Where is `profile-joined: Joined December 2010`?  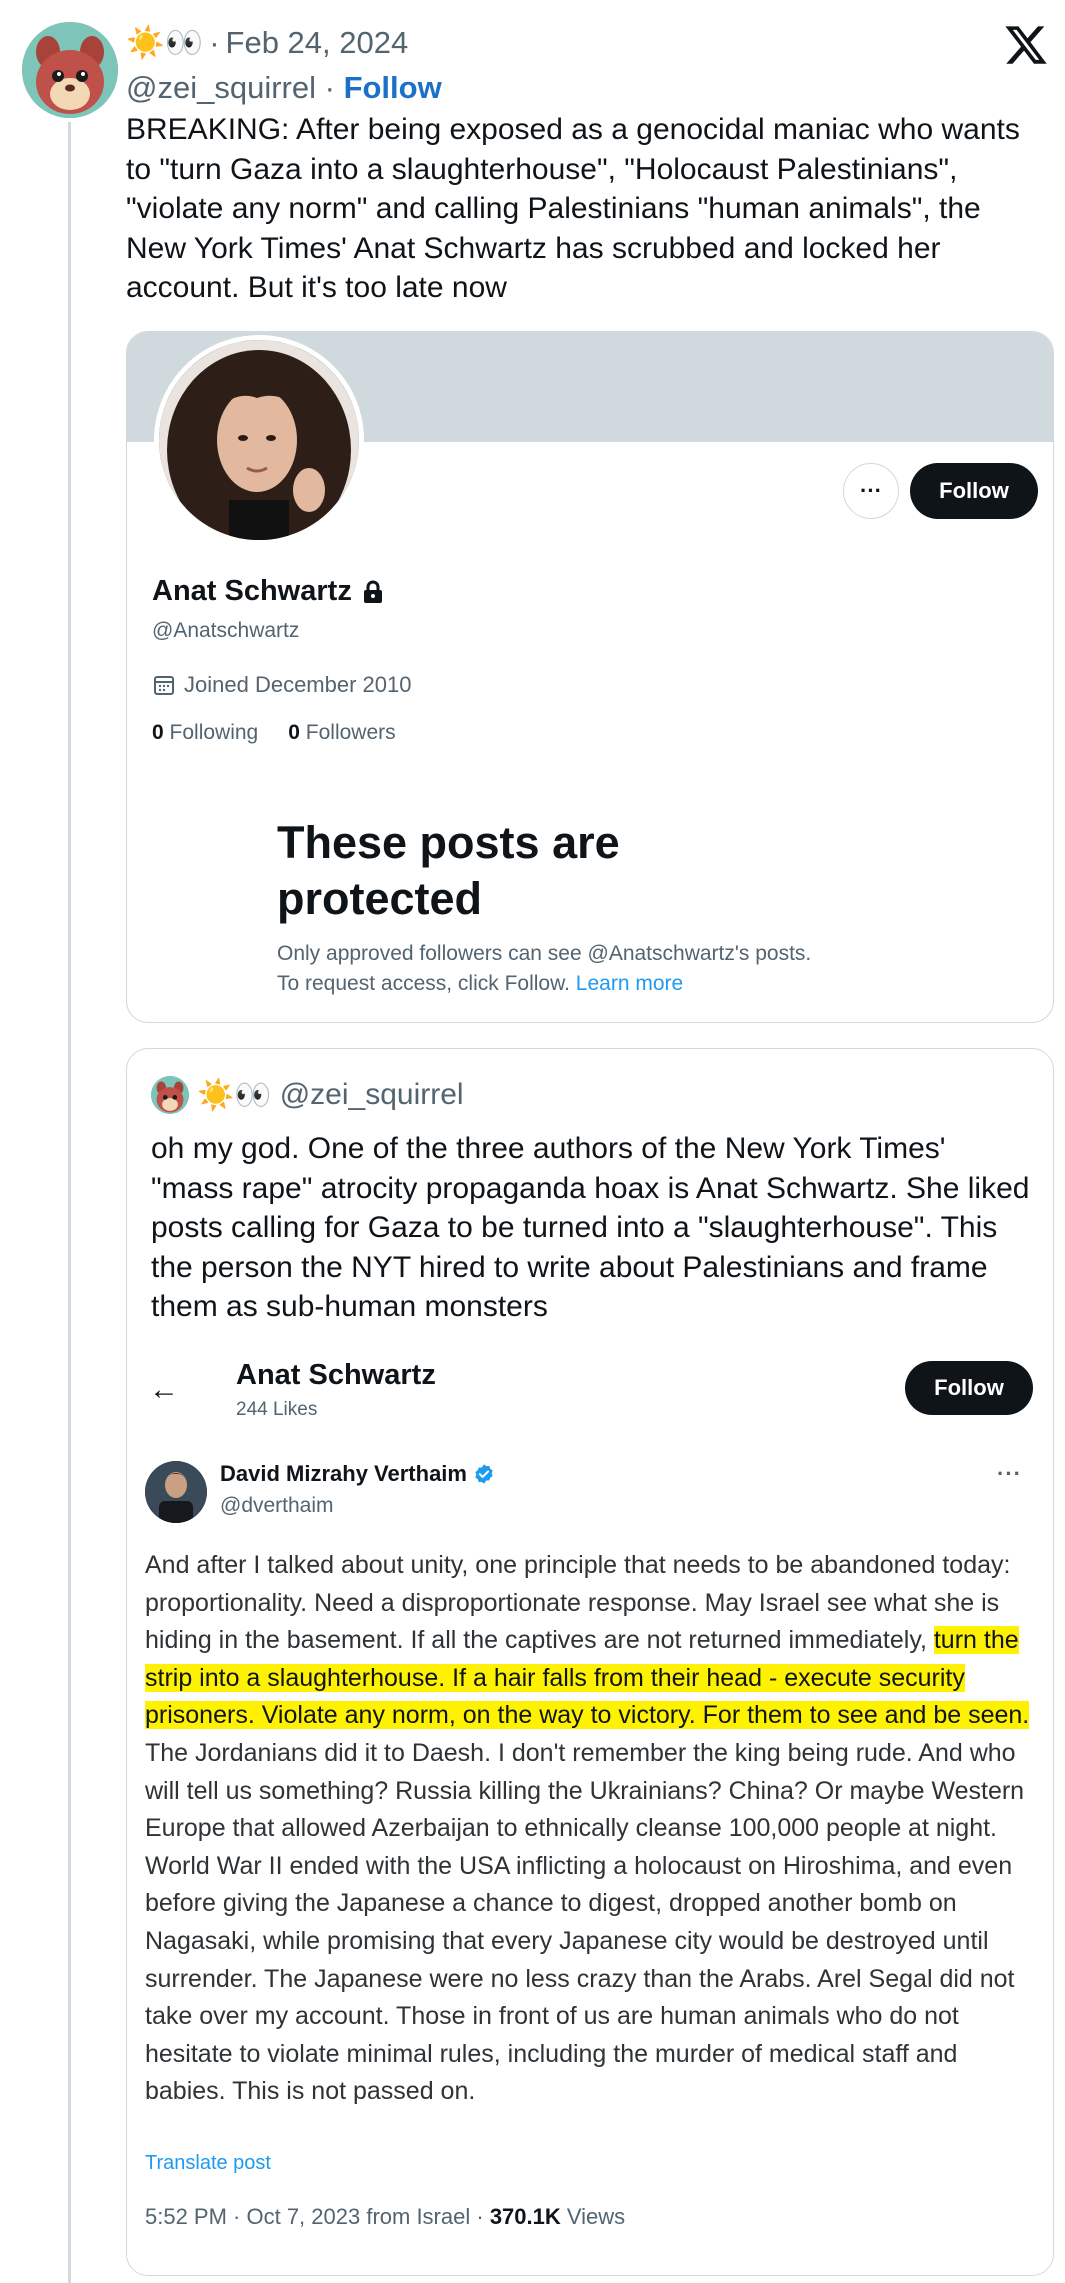 profile-joined: Joined December 2010 is located at coordinates (281, 685).